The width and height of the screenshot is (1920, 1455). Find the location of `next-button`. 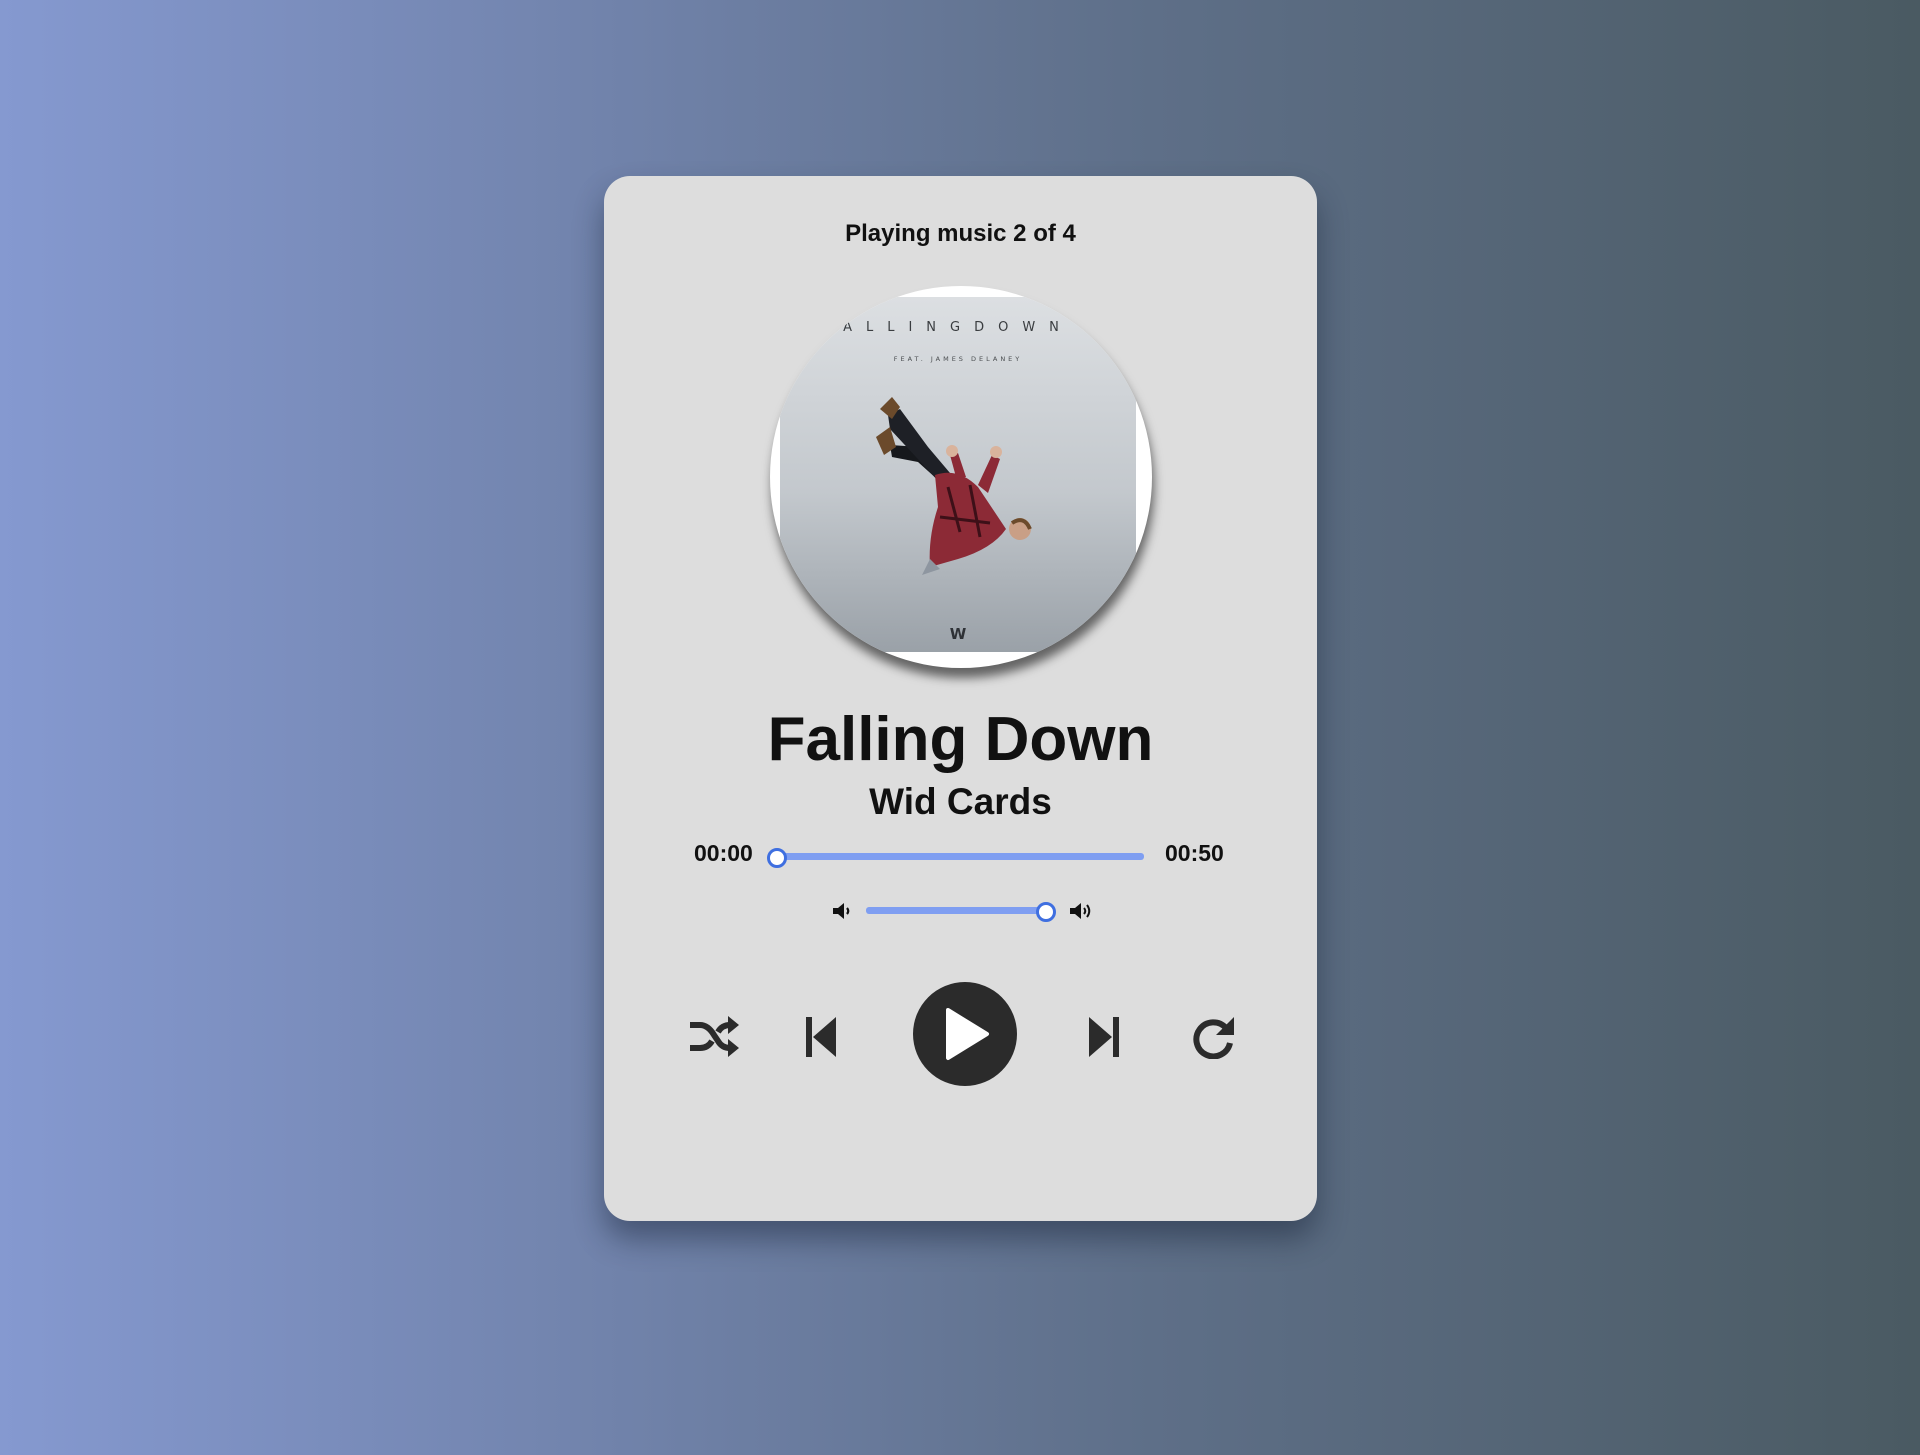

next-button is located at coordinates (1104, 1037).